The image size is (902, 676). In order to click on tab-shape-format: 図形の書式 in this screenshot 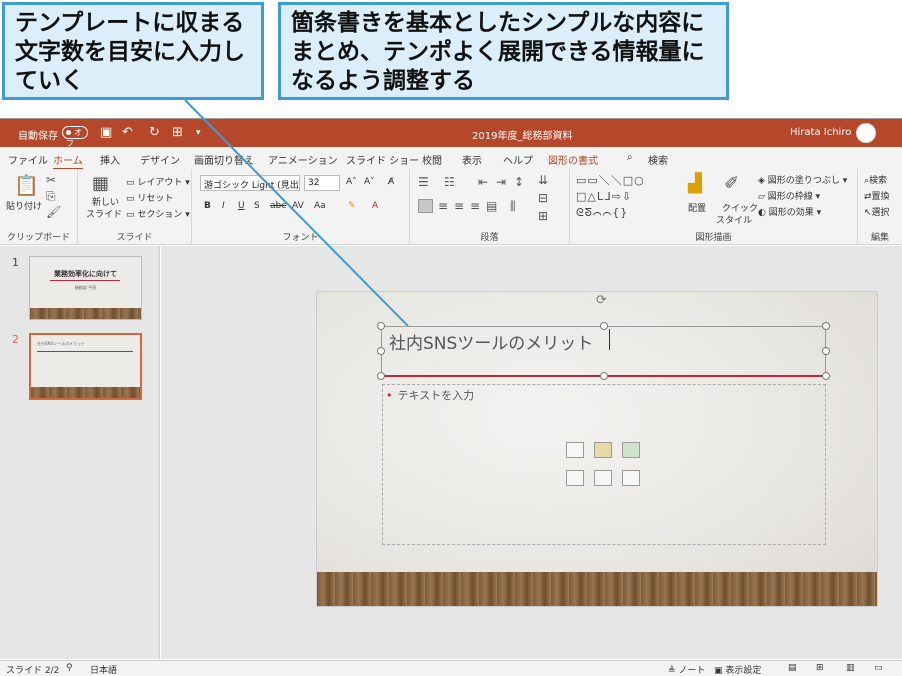, I will do `click(573, 159)`.